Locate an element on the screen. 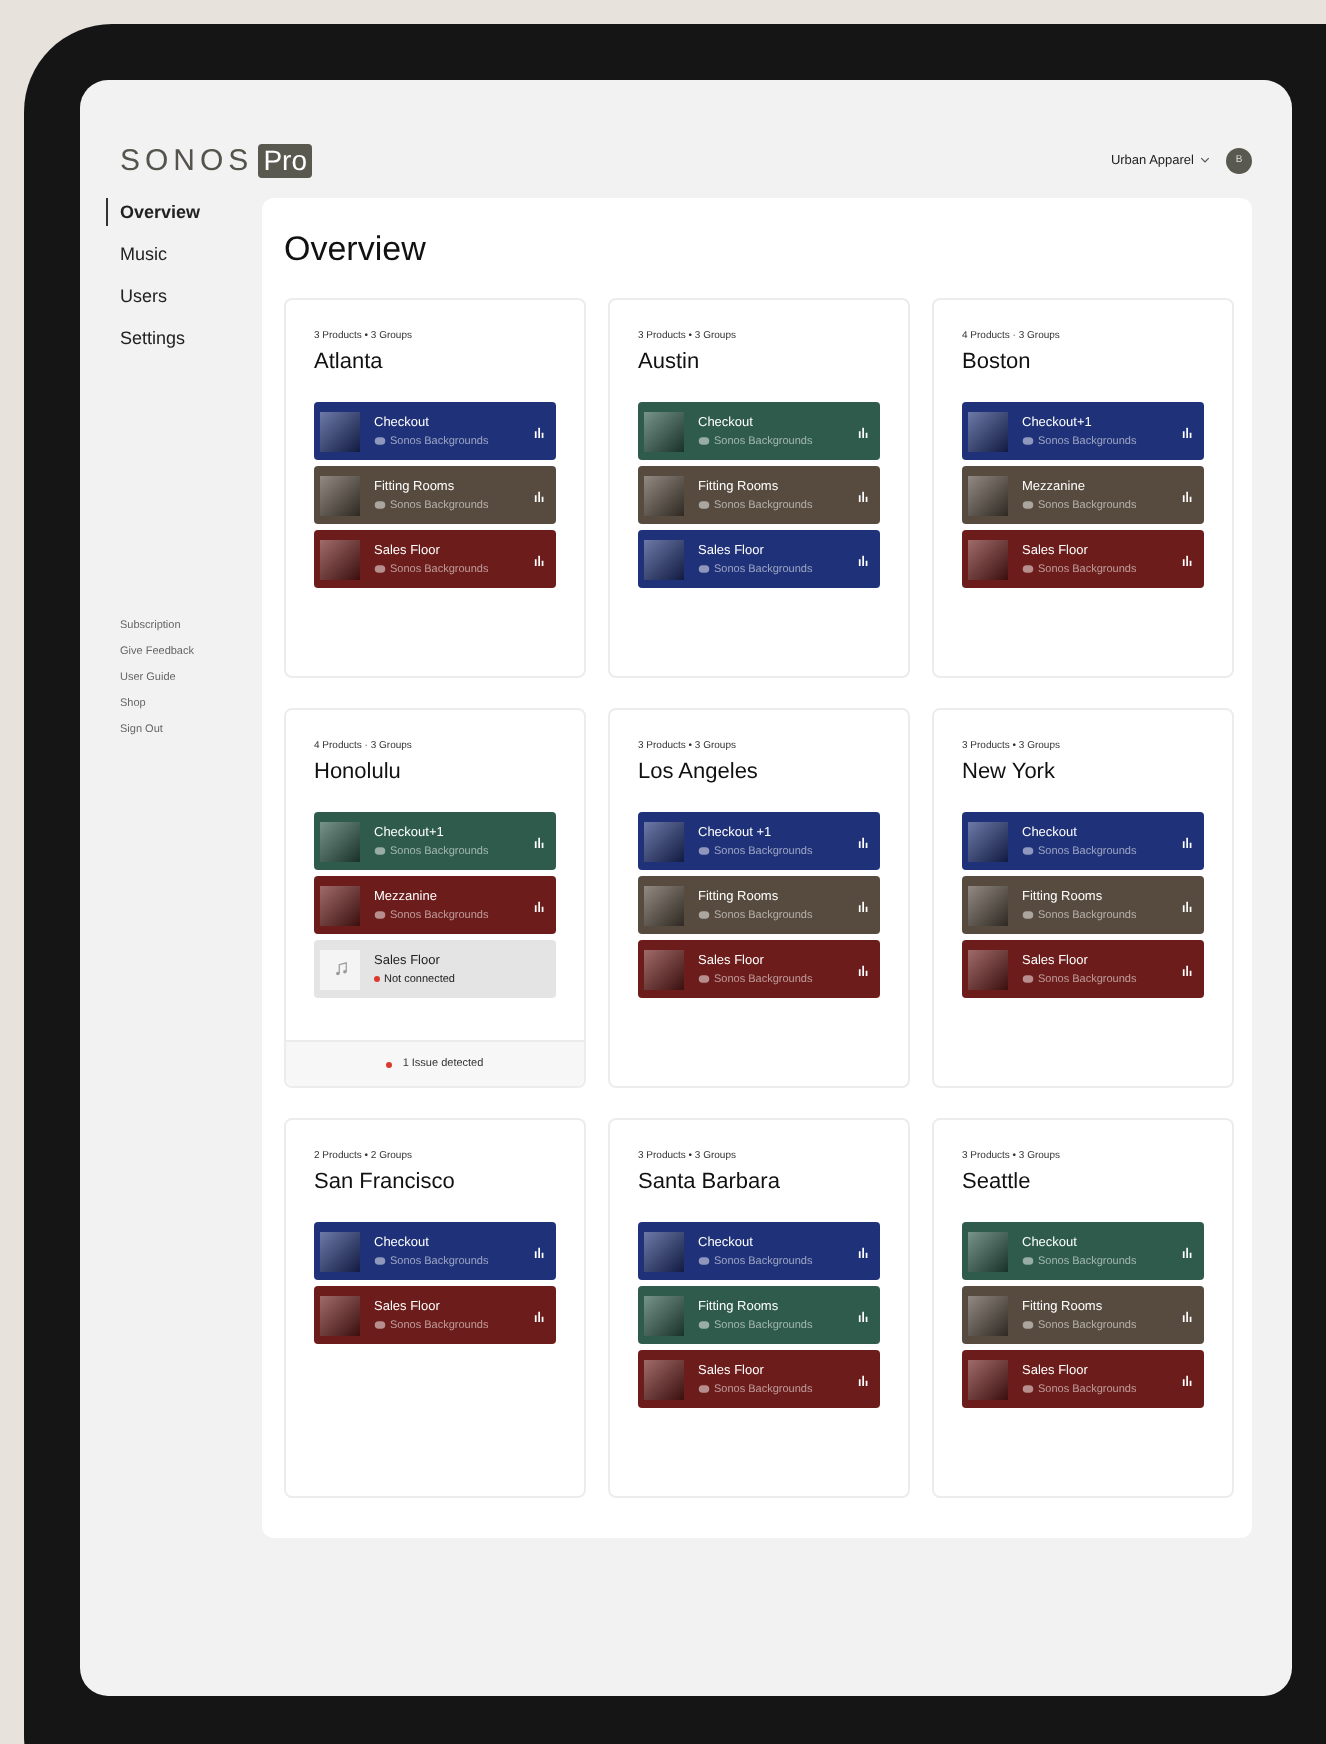 This screenshot has width=1326, height=1744. location-name: New York is located at coordinates (1009, 772).